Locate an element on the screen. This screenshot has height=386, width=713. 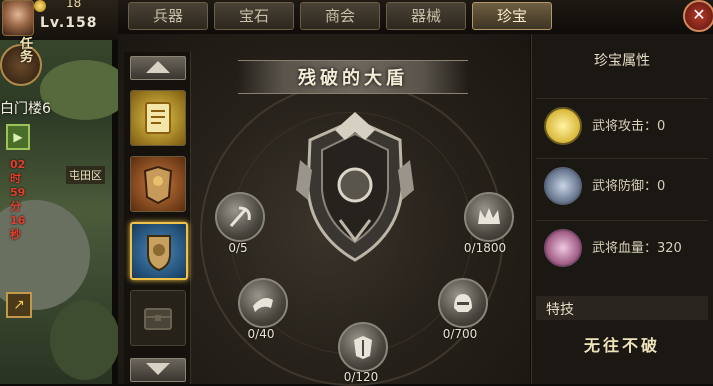
gem-slot-bracer is located at coordinates (263, 303).